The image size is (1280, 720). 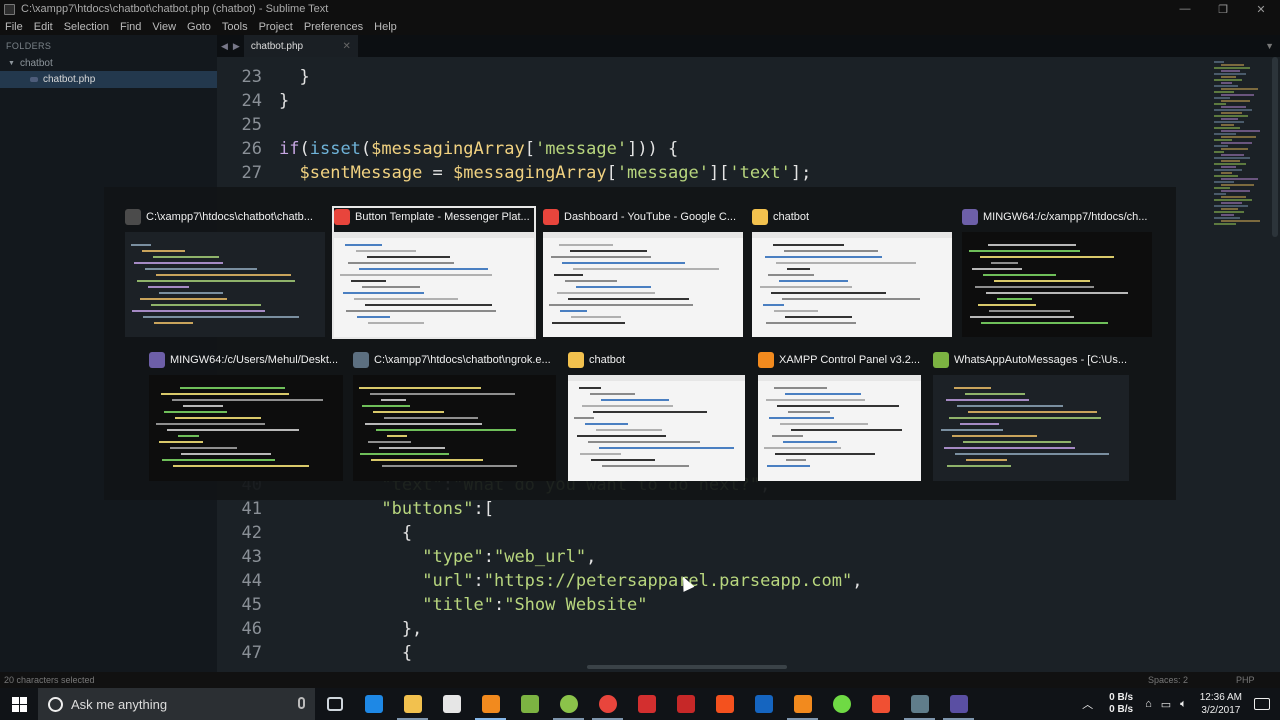 I want to click on indentation-status: Spaces: 2, so click(x=1168, y=680).